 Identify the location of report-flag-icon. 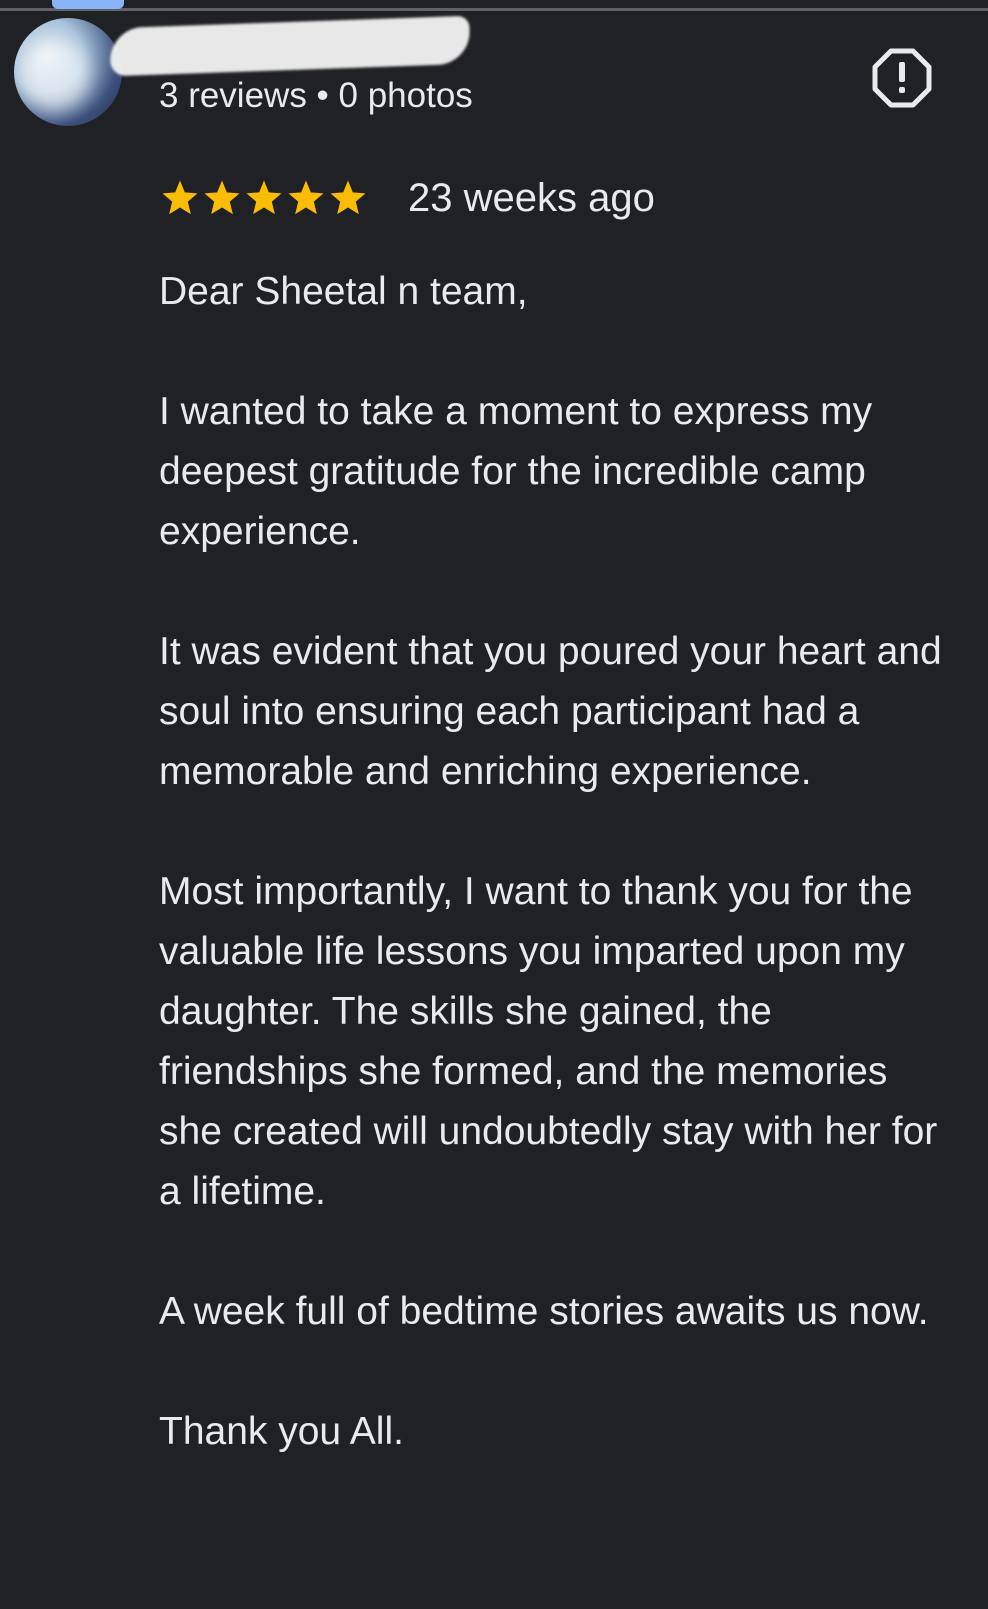
(902, 78).